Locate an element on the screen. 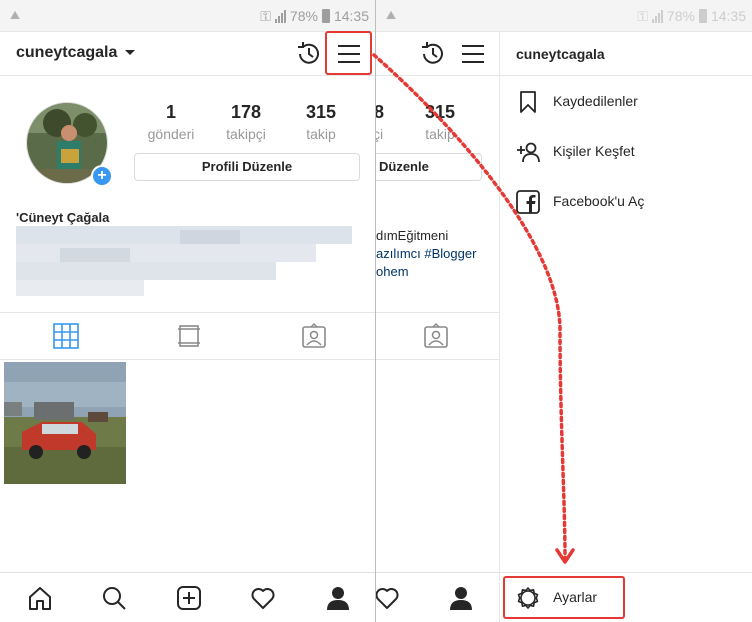 This screenshot has width=752, height=622. profile-tabs-peek is located at coordinates (437, 336).